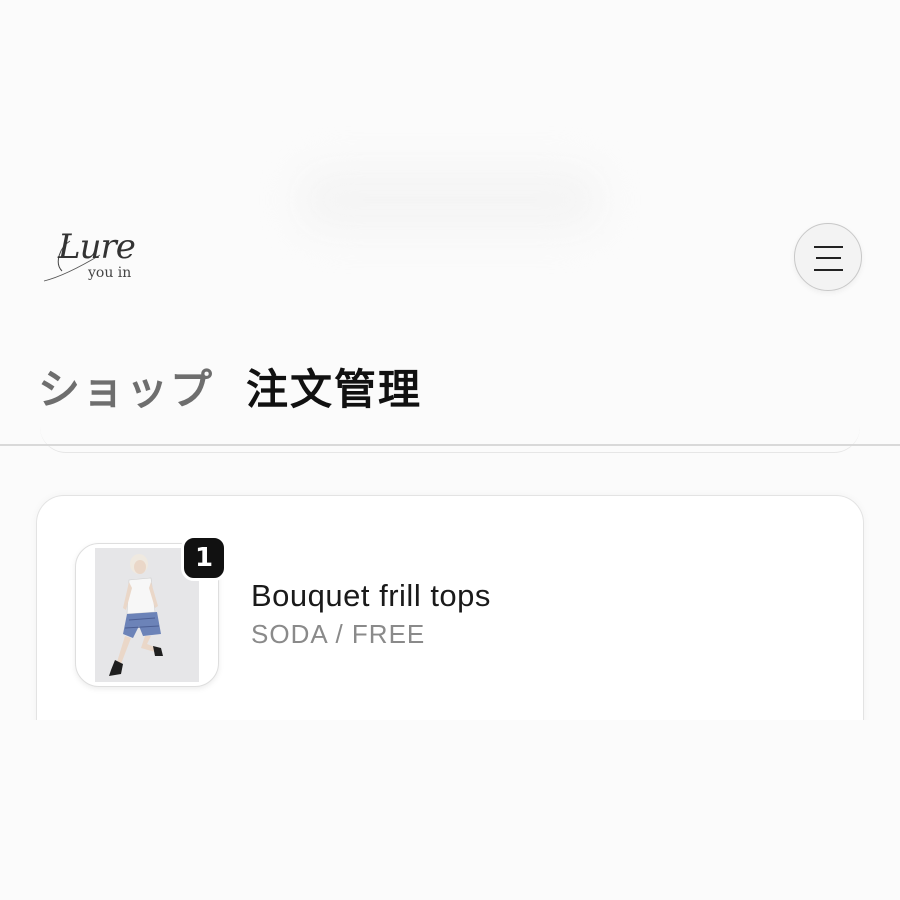 The width and height of the screenshot is (900, 900). Describe the element at coordinates (828, 270) in the screenshot. I see `menu-bar-bottom` at that location.